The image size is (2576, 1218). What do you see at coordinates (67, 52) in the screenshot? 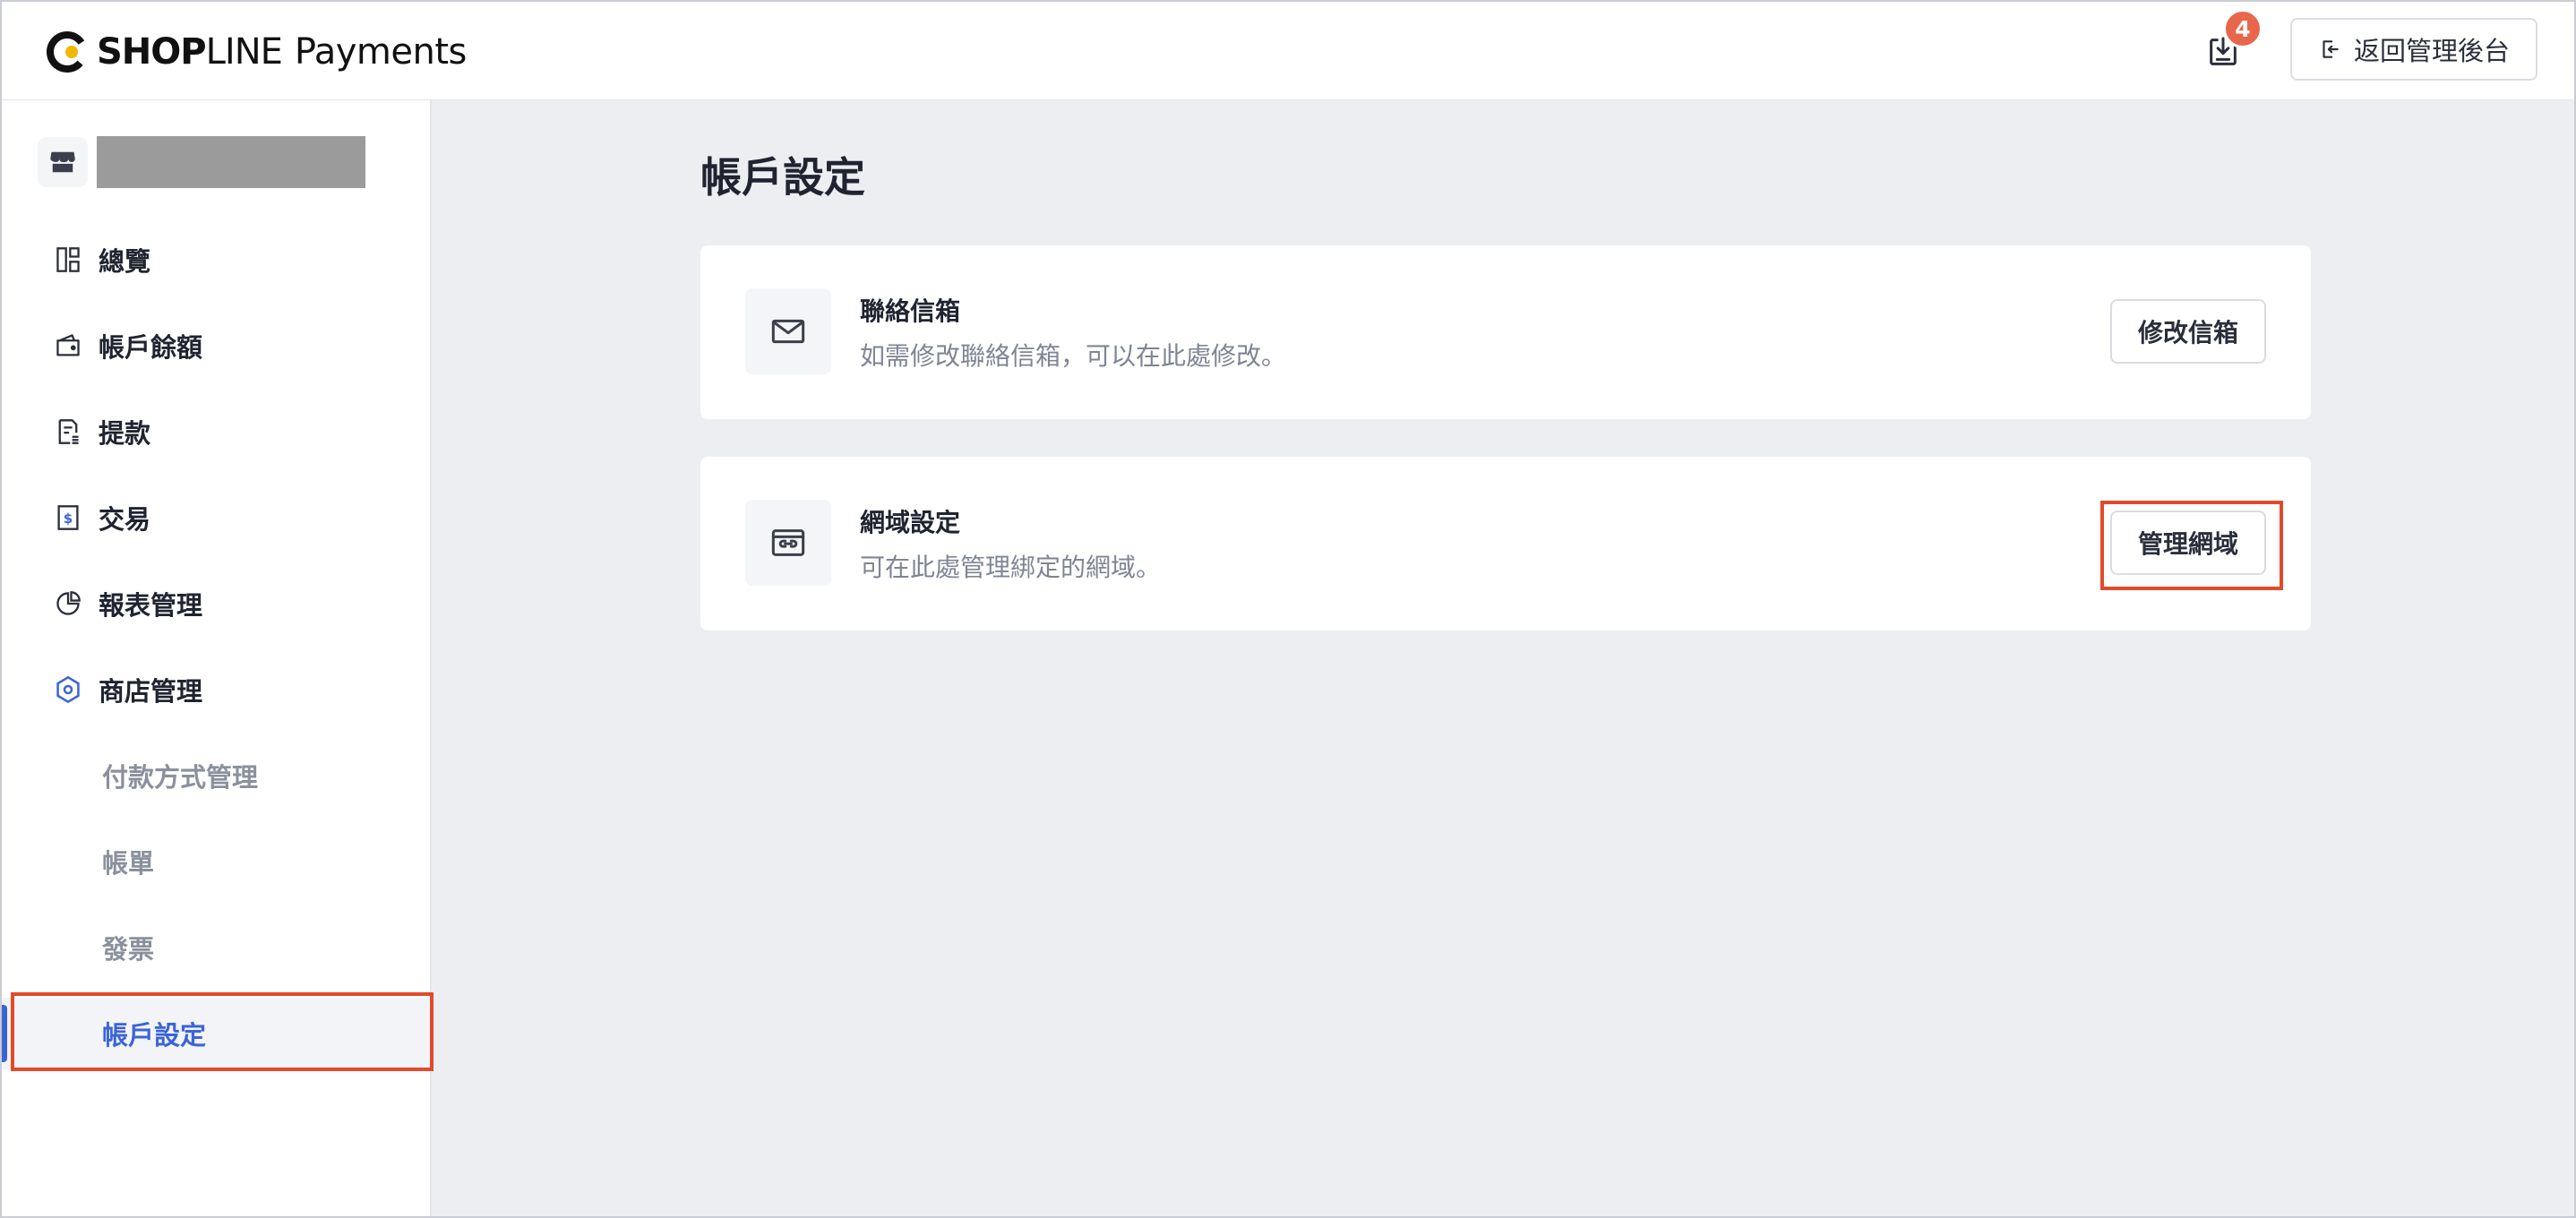
I see `logo-mark-icon` at bounding box center [67, 52].